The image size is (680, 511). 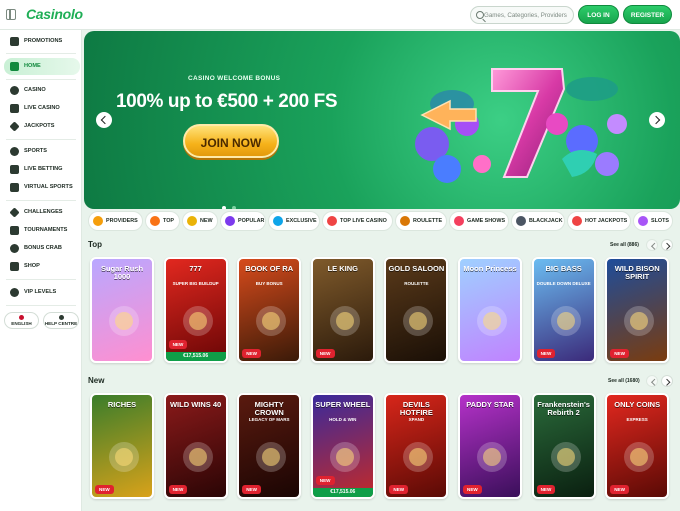 What do you see at coordinates (652, 245) in the screenshot?
I see `top-prev-arrow-icon` at bounding box center [652, 245].